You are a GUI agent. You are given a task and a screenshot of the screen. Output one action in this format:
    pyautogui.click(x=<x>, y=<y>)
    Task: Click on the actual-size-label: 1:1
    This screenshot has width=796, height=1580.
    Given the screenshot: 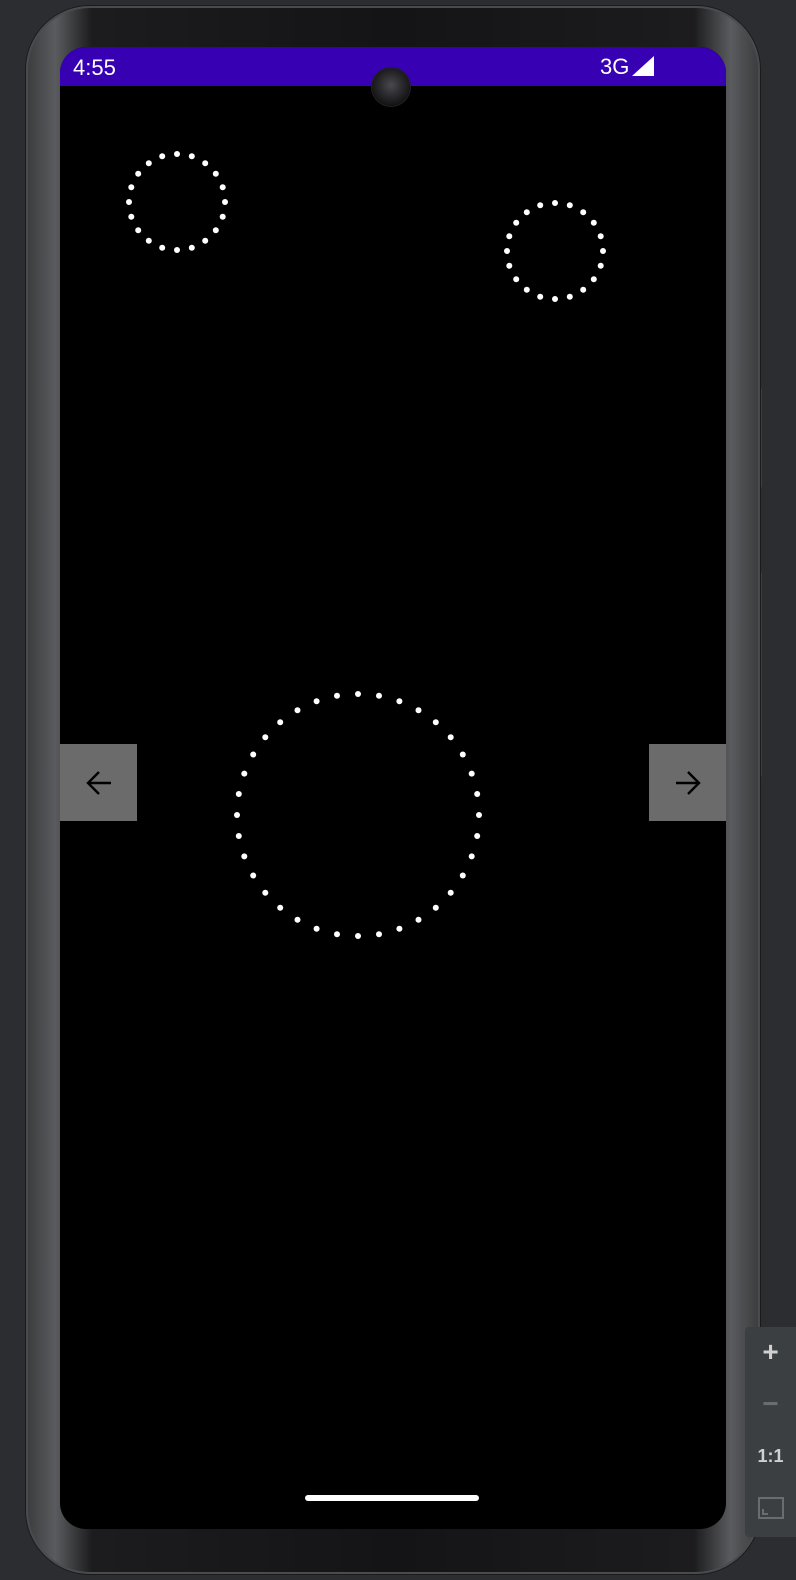 What is the action you would take?
    pyautogui.click(x=770, y=1455)
    